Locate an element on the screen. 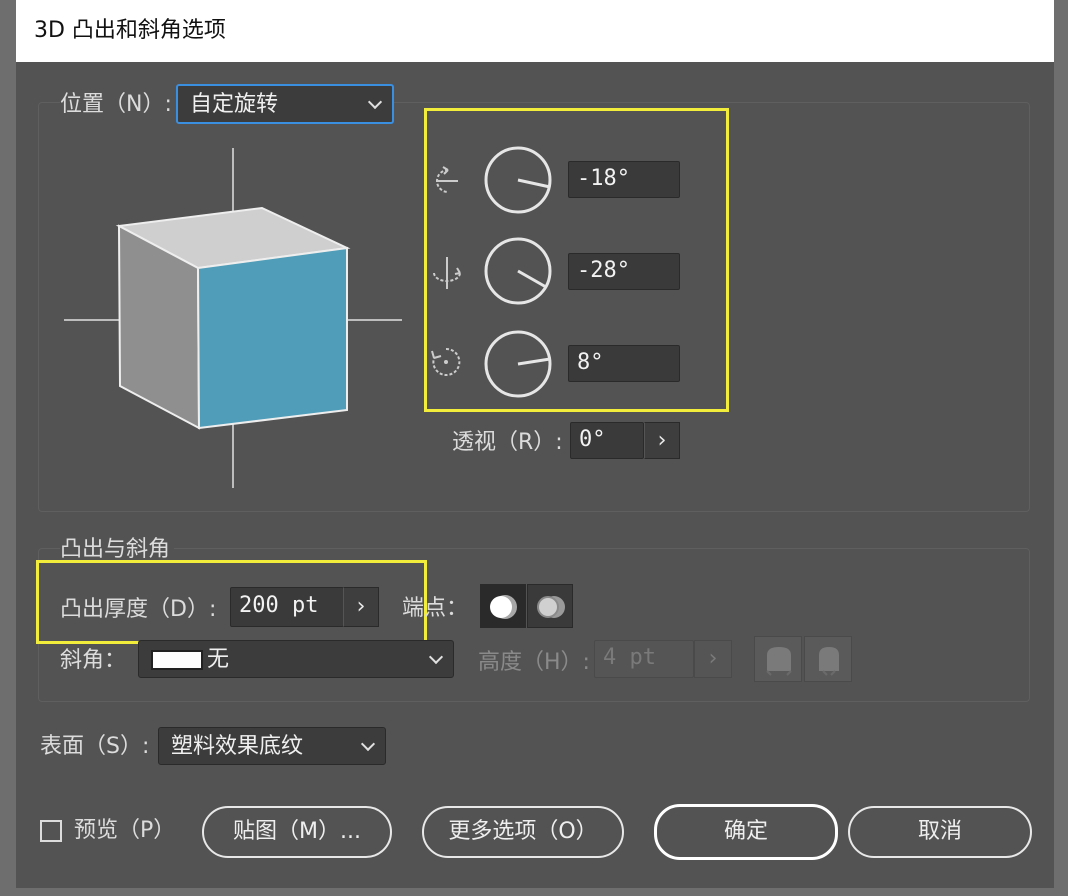 The height and width of the screenshot is (896, 1068). position-label: 位置（N）: is located at coordinates (118, 105).